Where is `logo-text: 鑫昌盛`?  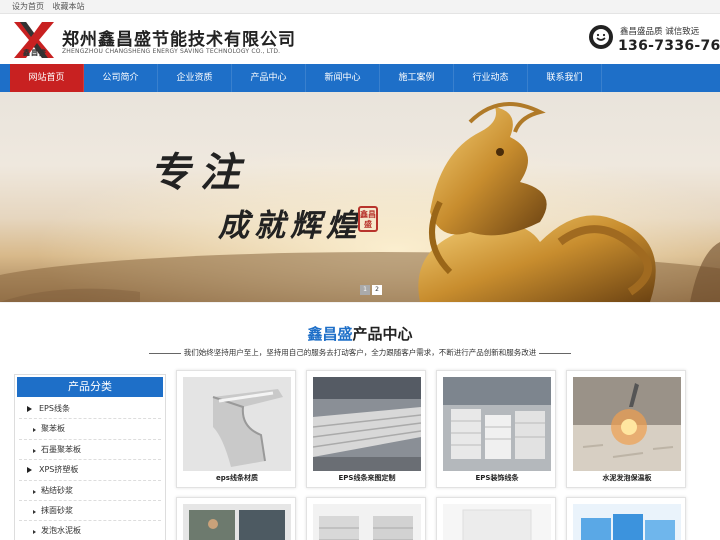
logo-text: 鑫昌盛 is located at coordinates (35, 53).